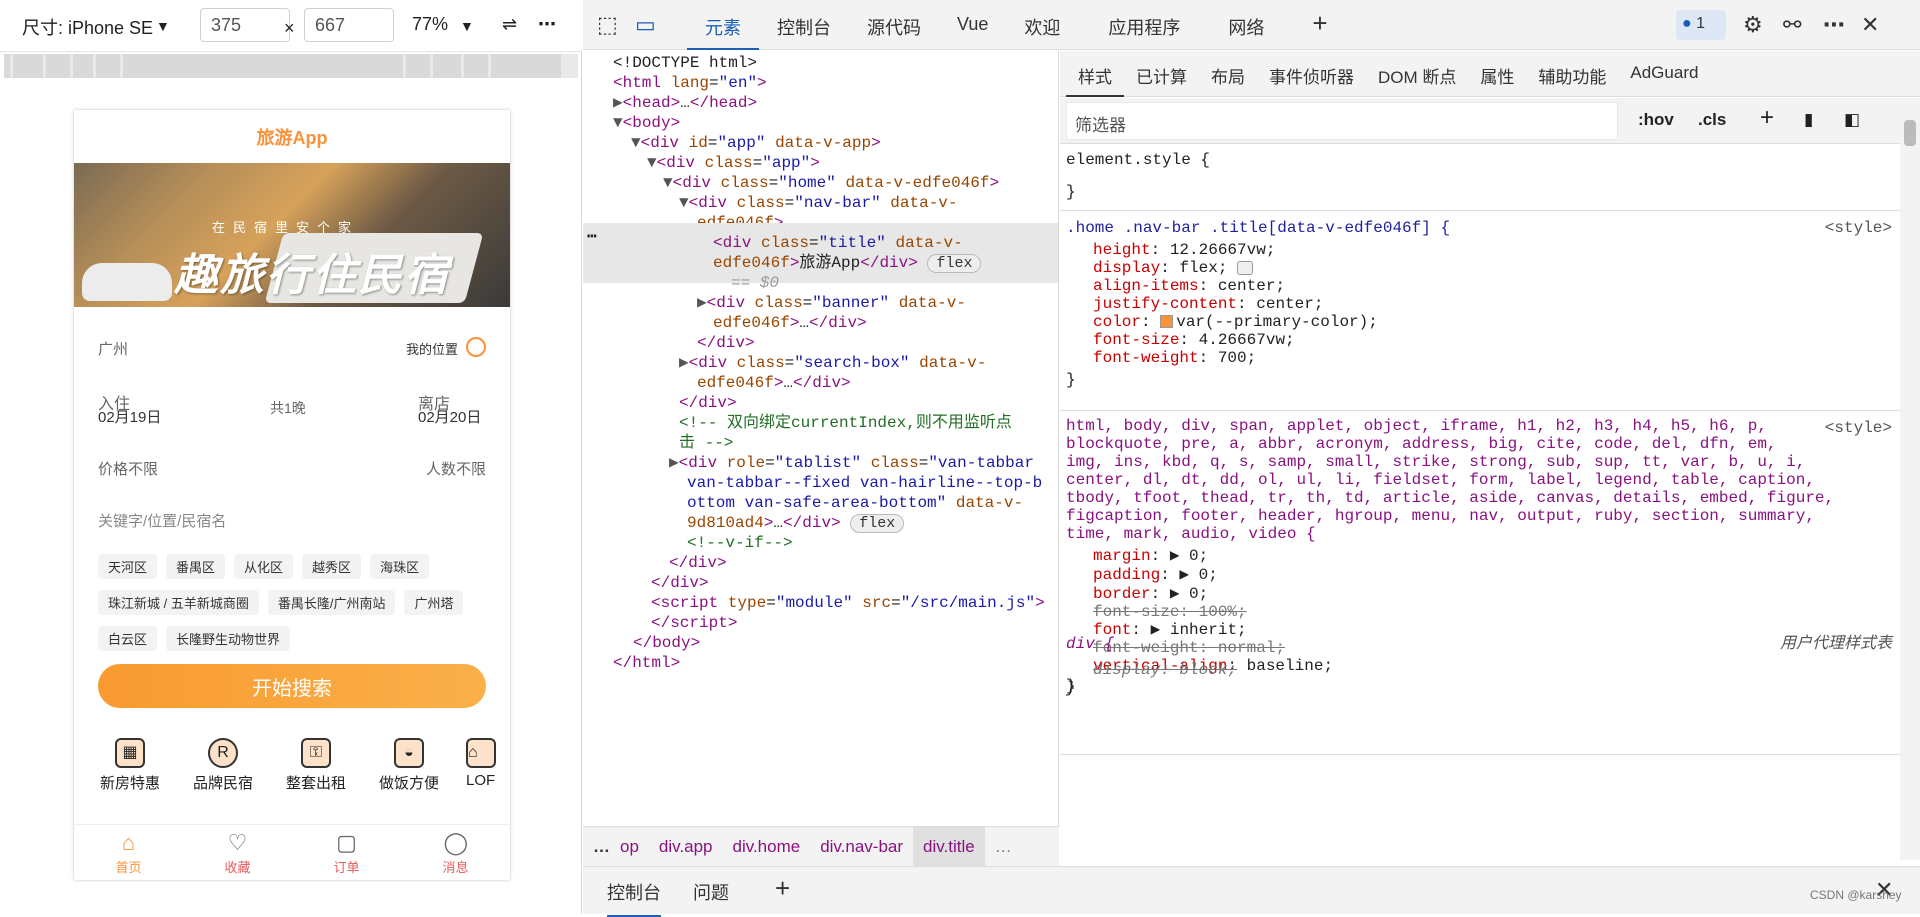 The height and width of the screenshot is (917, 1920). I want to click on close-icon: ✕, so click(1870, 25).